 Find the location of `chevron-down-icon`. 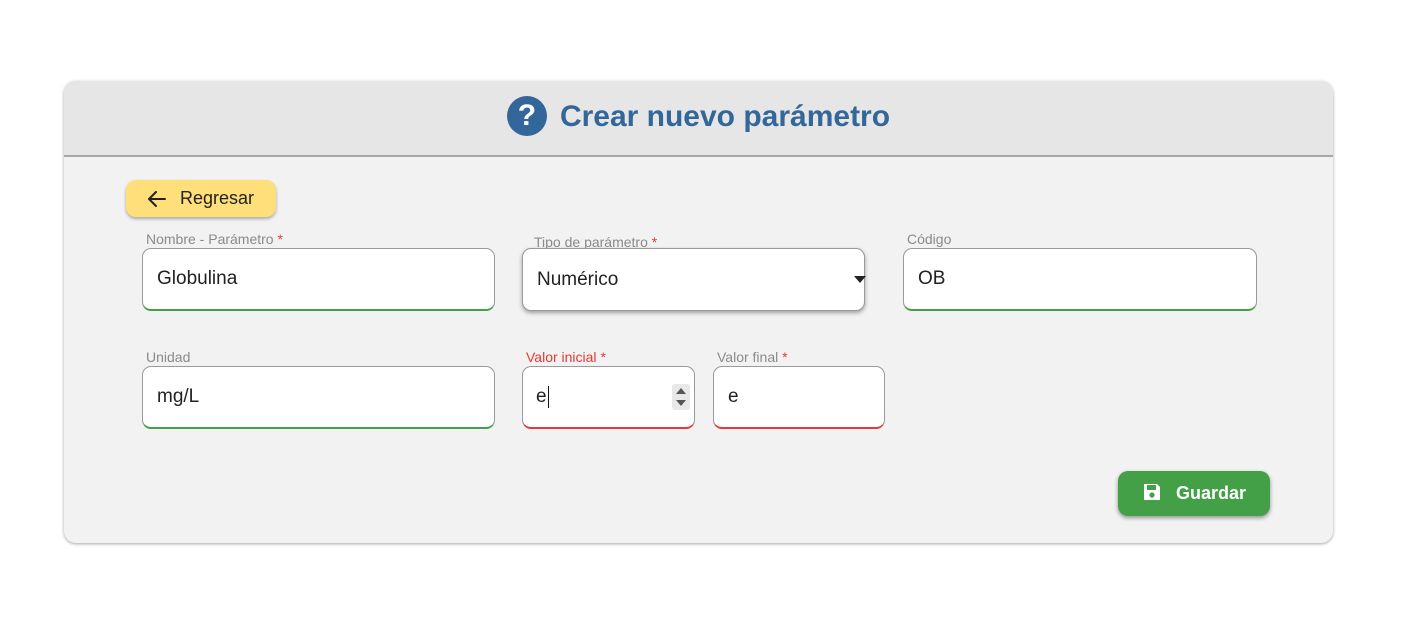

chevron-down-icon is located at coordinates (860, 279).